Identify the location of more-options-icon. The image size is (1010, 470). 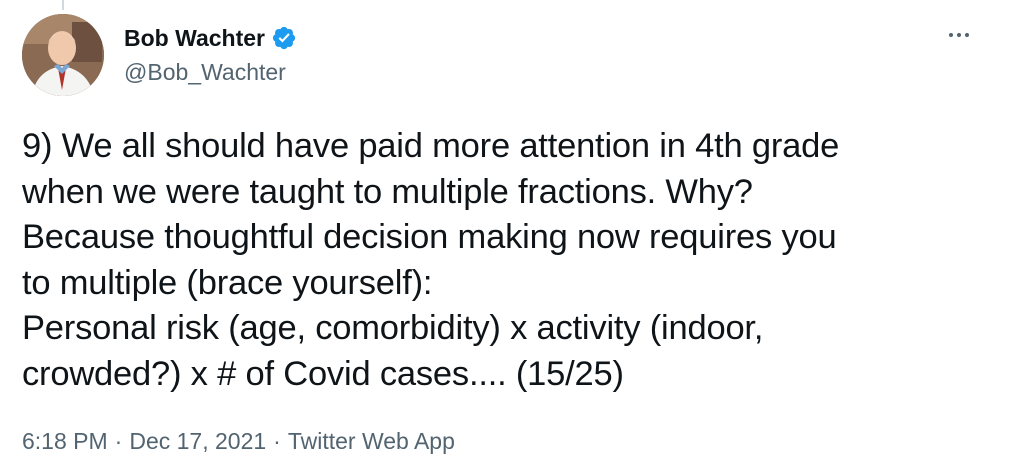
(951, 35).